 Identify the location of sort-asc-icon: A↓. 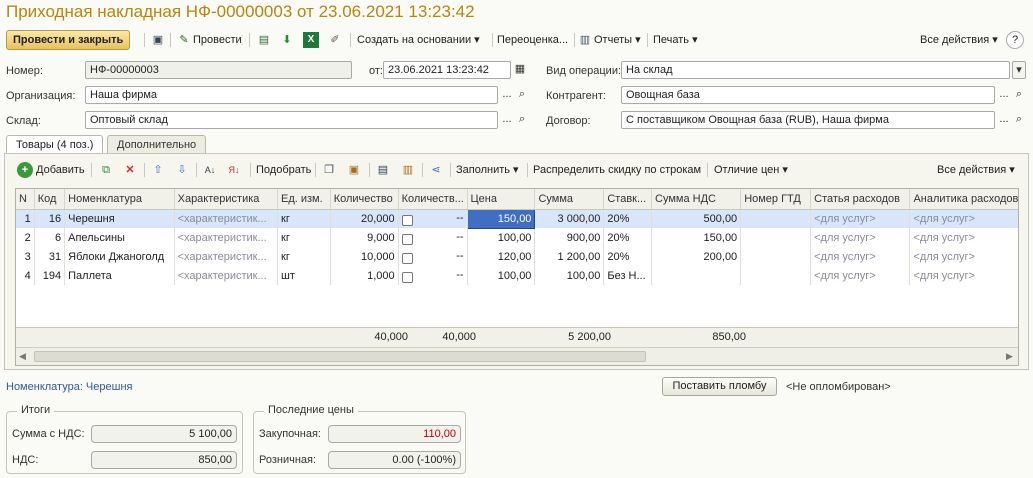
(210, 170).